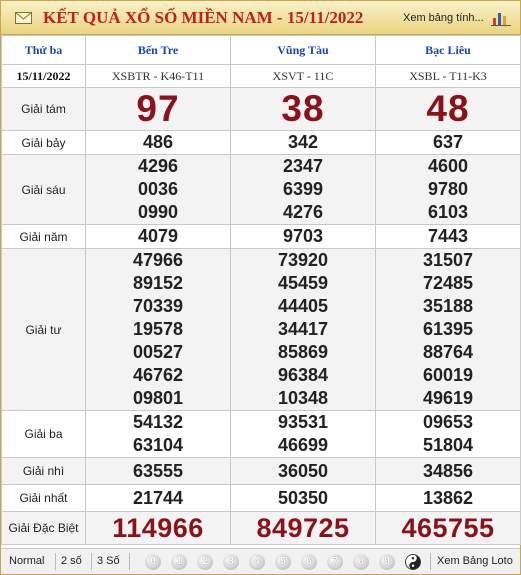 The height and width of the screenshot is (575, 521). I want to click on province-header-row: Thứ ba Bến Tre Vũng Tàu Bạc Liêu, so click(261, 50).